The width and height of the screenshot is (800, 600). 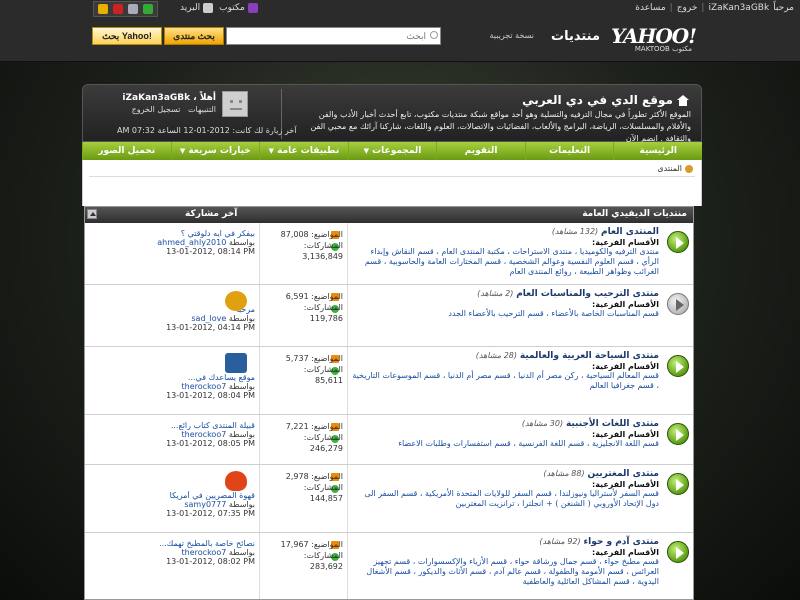 What do you see at coordinates (542, 423) in the screenshot?
I see `forum-viewers: (30 مشاهد)` at bounding box center [542, 423].